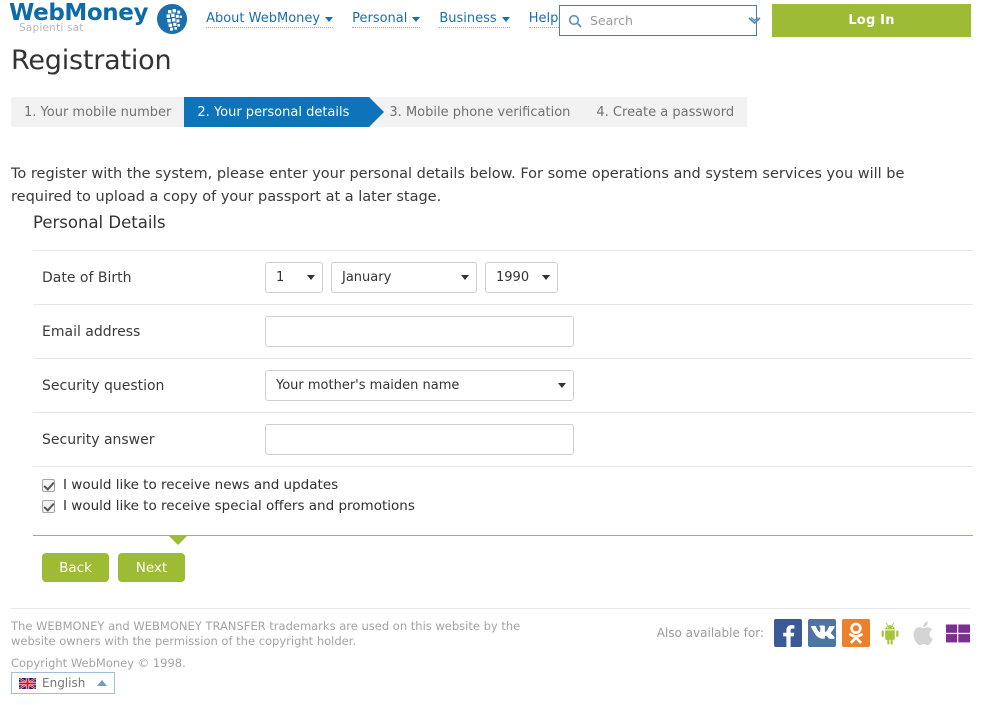  What do you see at coordinates (924, 633) in the screenshot?
I see `apple-icon` at bounding box center [924, 633].